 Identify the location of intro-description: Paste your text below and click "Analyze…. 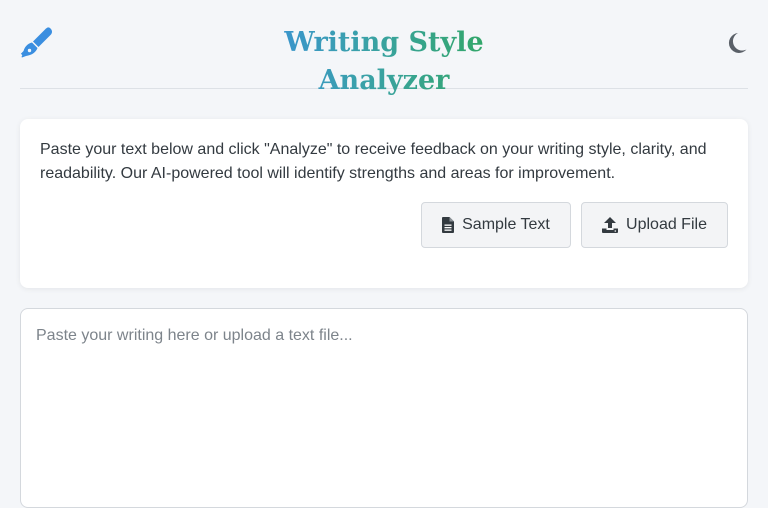
(373, 161).